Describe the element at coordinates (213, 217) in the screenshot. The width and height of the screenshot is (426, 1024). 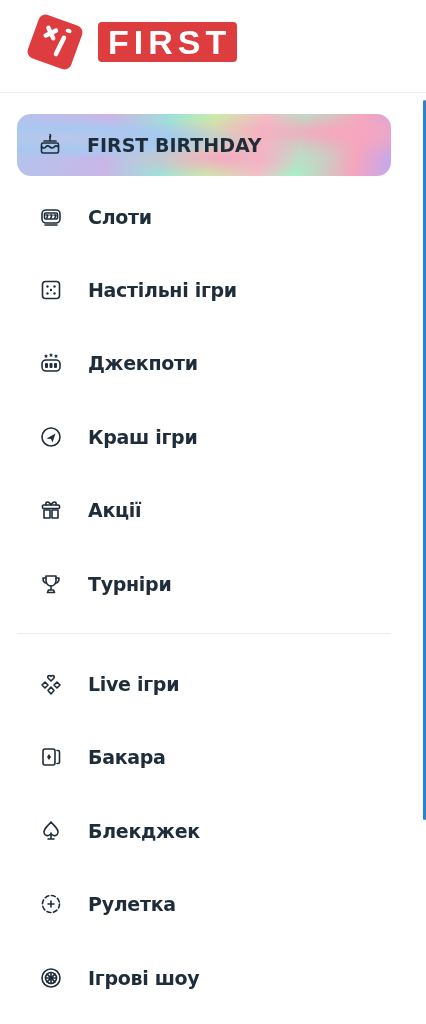
I see `menu-item: Слоти` at that location.